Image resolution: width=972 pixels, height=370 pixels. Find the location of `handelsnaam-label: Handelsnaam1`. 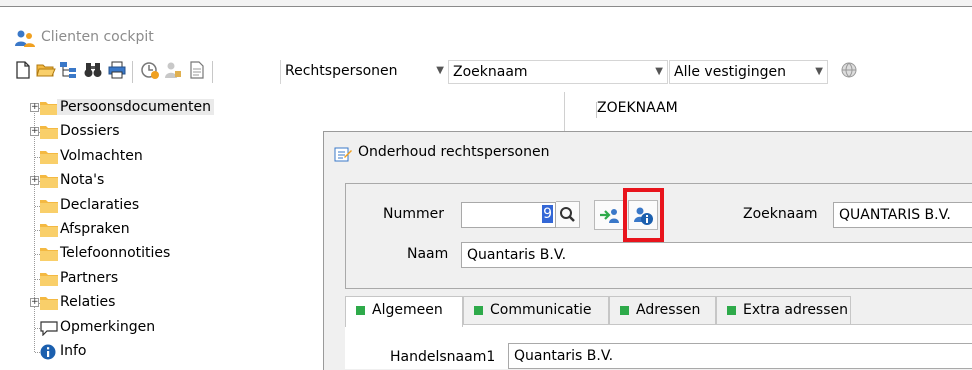

handelsnaam-label: Handelsnaam1 is located at coordinates (443, 357).